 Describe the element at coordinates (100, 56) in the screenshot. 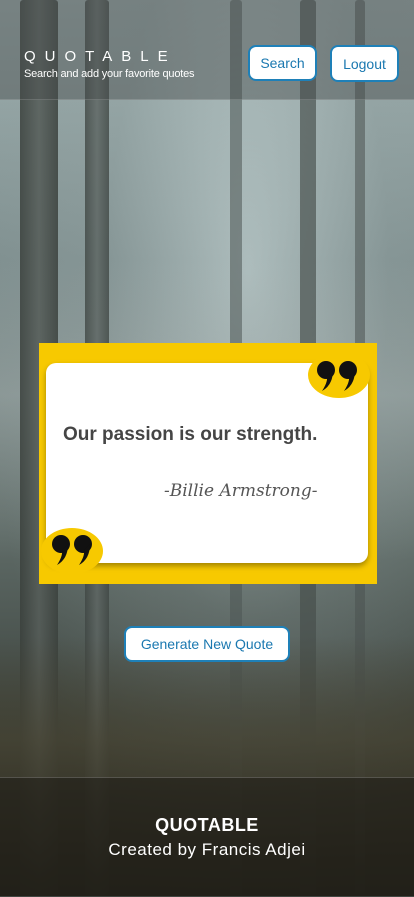

I see `brand-title: QUOTABLE` at that location.